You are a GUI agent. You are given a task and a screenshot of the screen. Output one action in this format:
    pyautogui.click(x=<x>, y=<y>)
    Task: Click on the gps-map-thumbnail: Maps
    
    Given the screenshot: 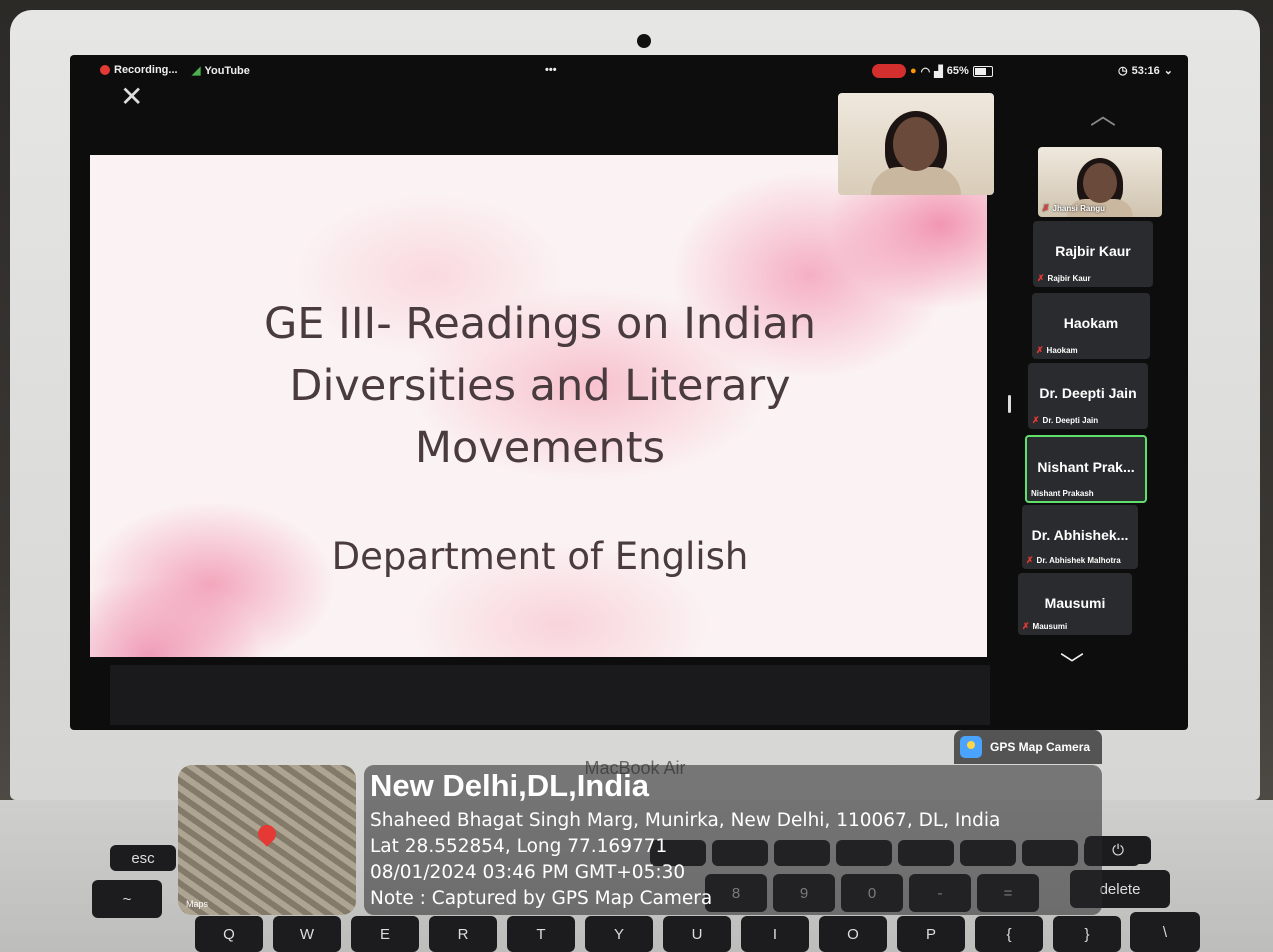 What is the action you would take?
    pyautogui.click(x=267, y=840)
    